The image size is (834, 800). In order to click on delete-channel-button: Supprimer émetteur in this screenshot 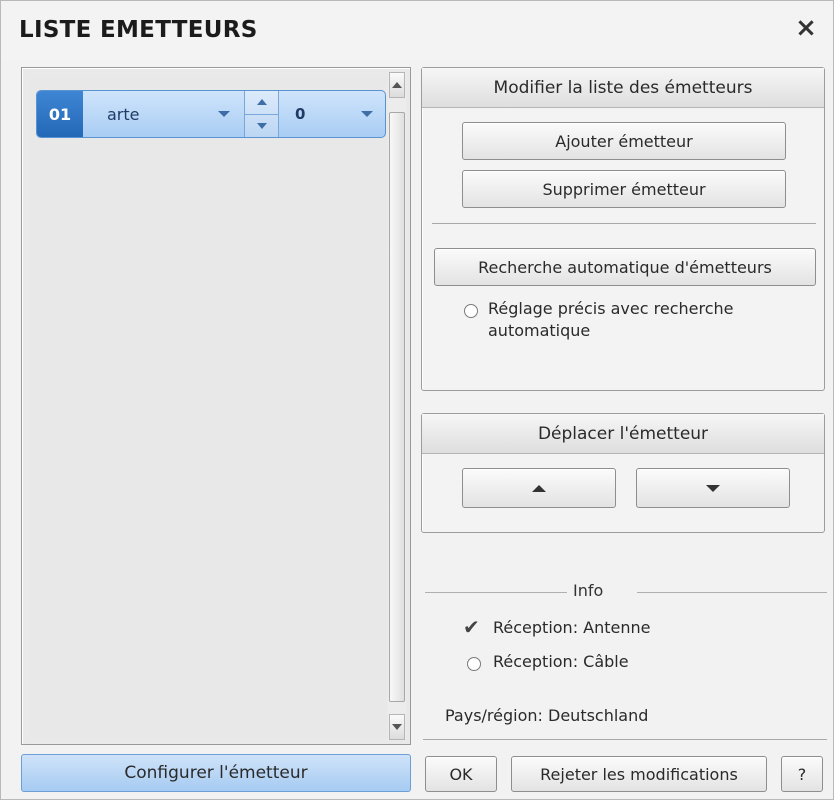, I will do `click(624, 189)`.